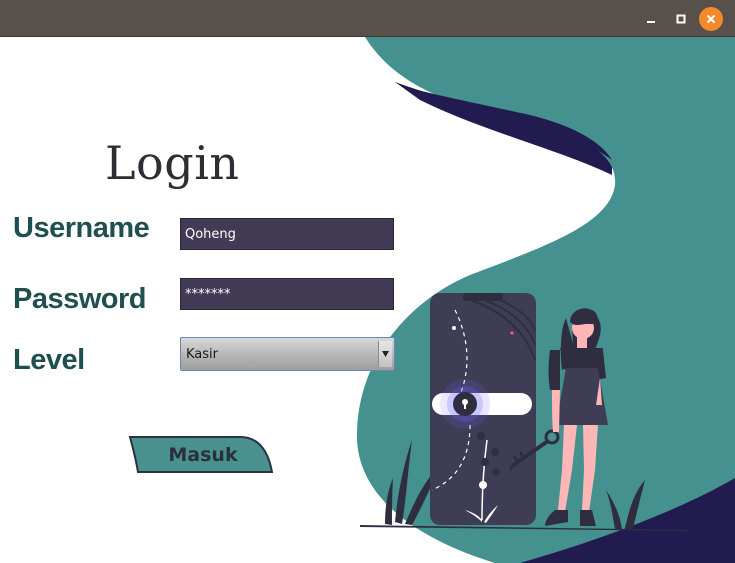  What do you see at coordinates (49, 360) in the screenshot?
I see `level-label: Level` at bounding box center [49, 360].